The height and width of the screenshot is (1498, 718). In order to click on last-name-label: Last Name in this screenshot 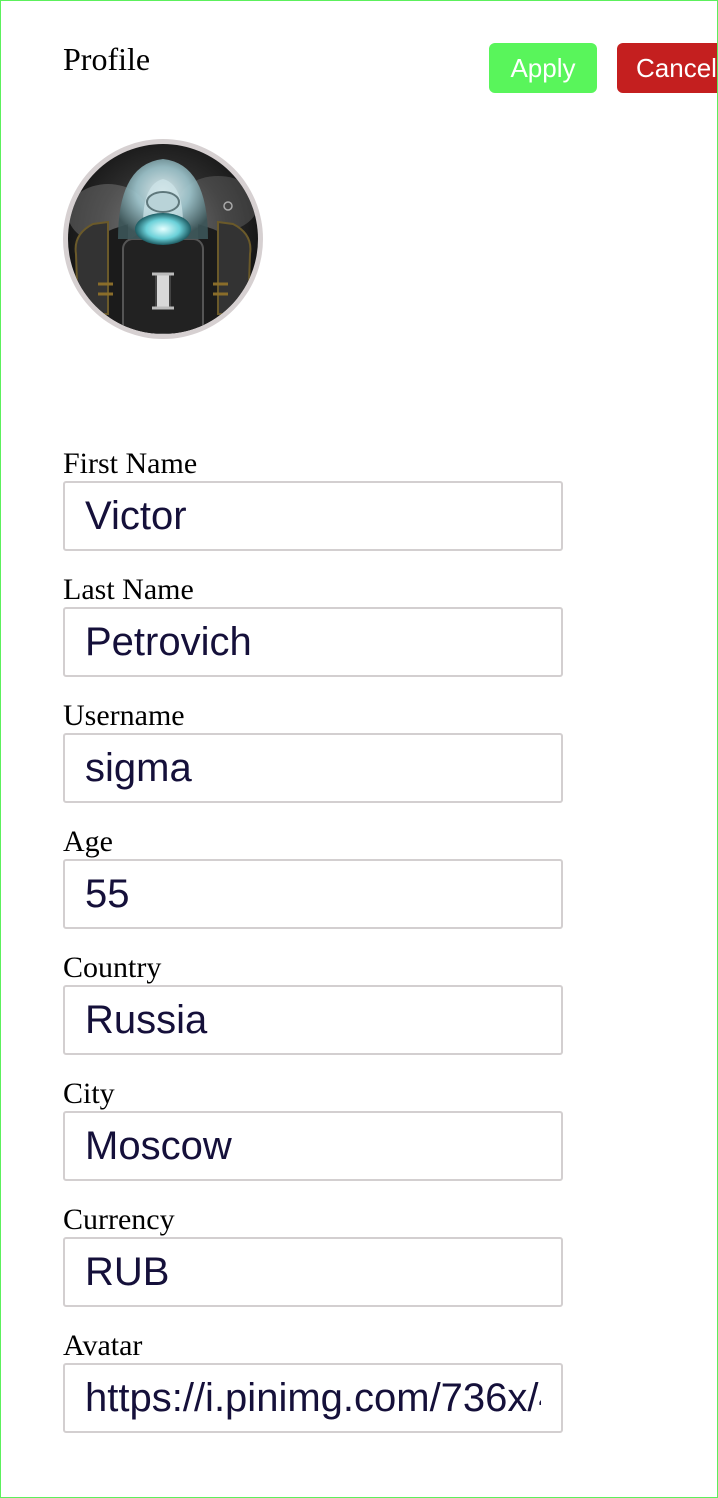, I will do `click(128, 589)`.